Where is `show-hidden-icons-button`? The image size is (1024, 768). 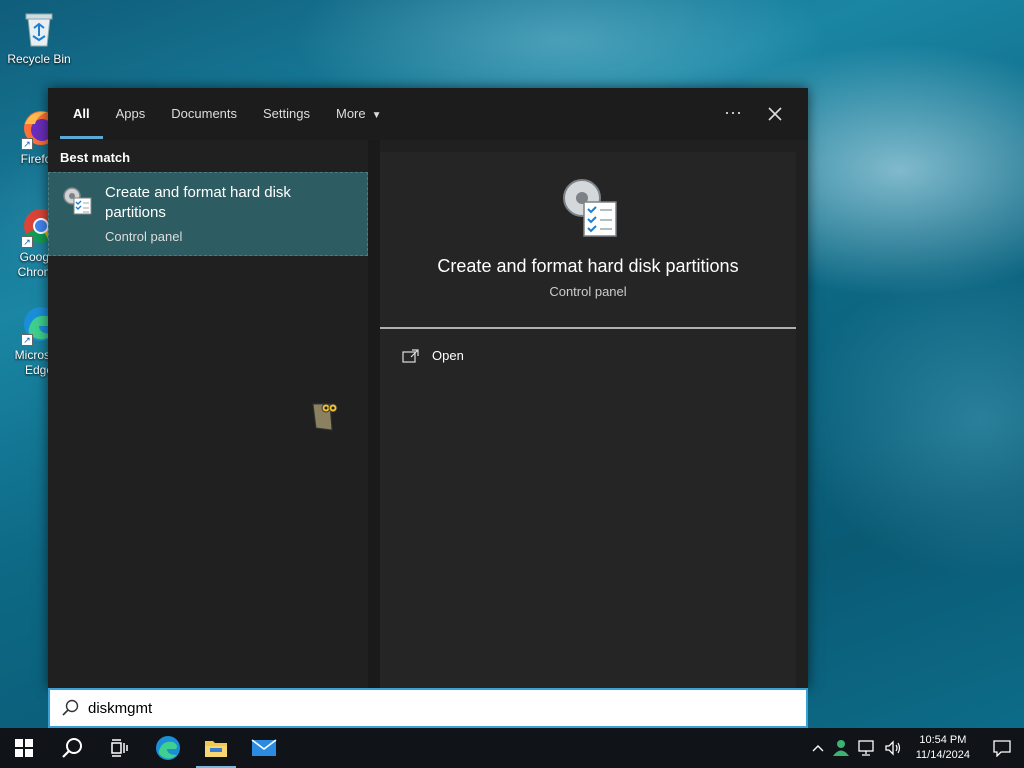 show-hidden-icons-button is located at coordinates (818, 748).